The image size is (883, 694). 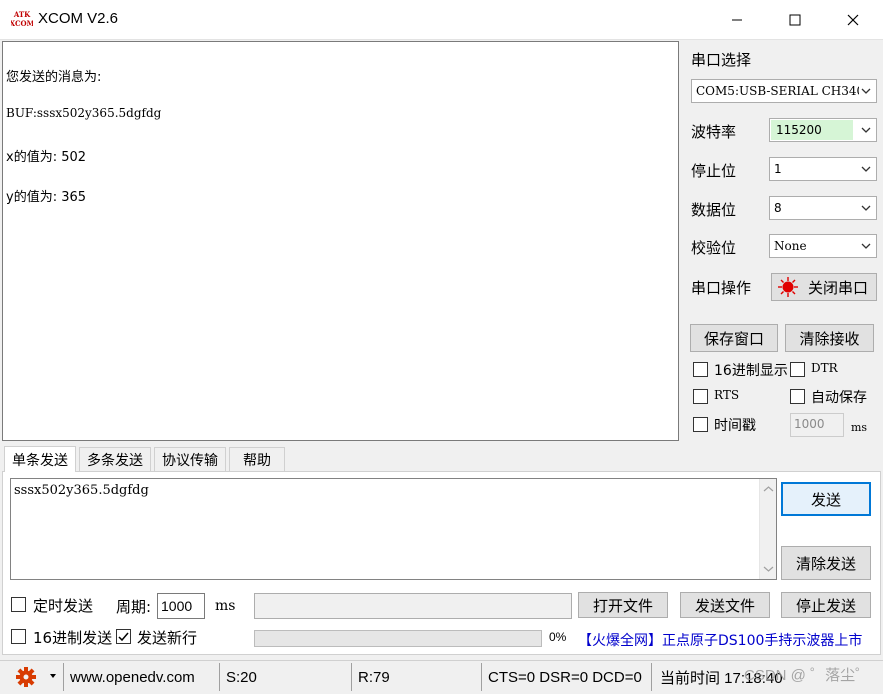 I want to click on watermark: CSDN @ ゜落尘゜, so click(x=807, y=675).